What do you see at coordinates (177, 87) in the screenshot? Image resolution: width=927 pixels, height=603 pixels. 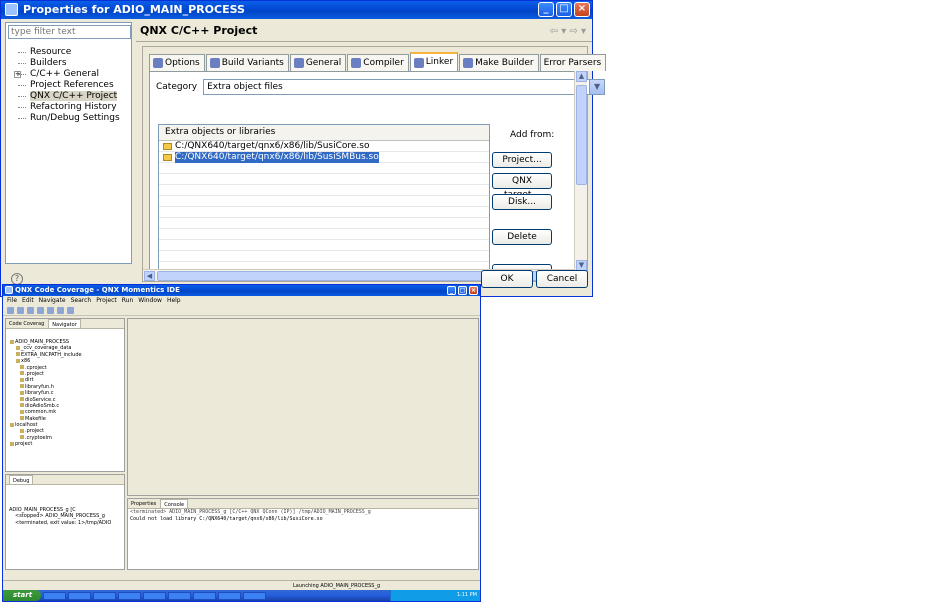 I see `category-label: Category` at bounding box center [177, 87].